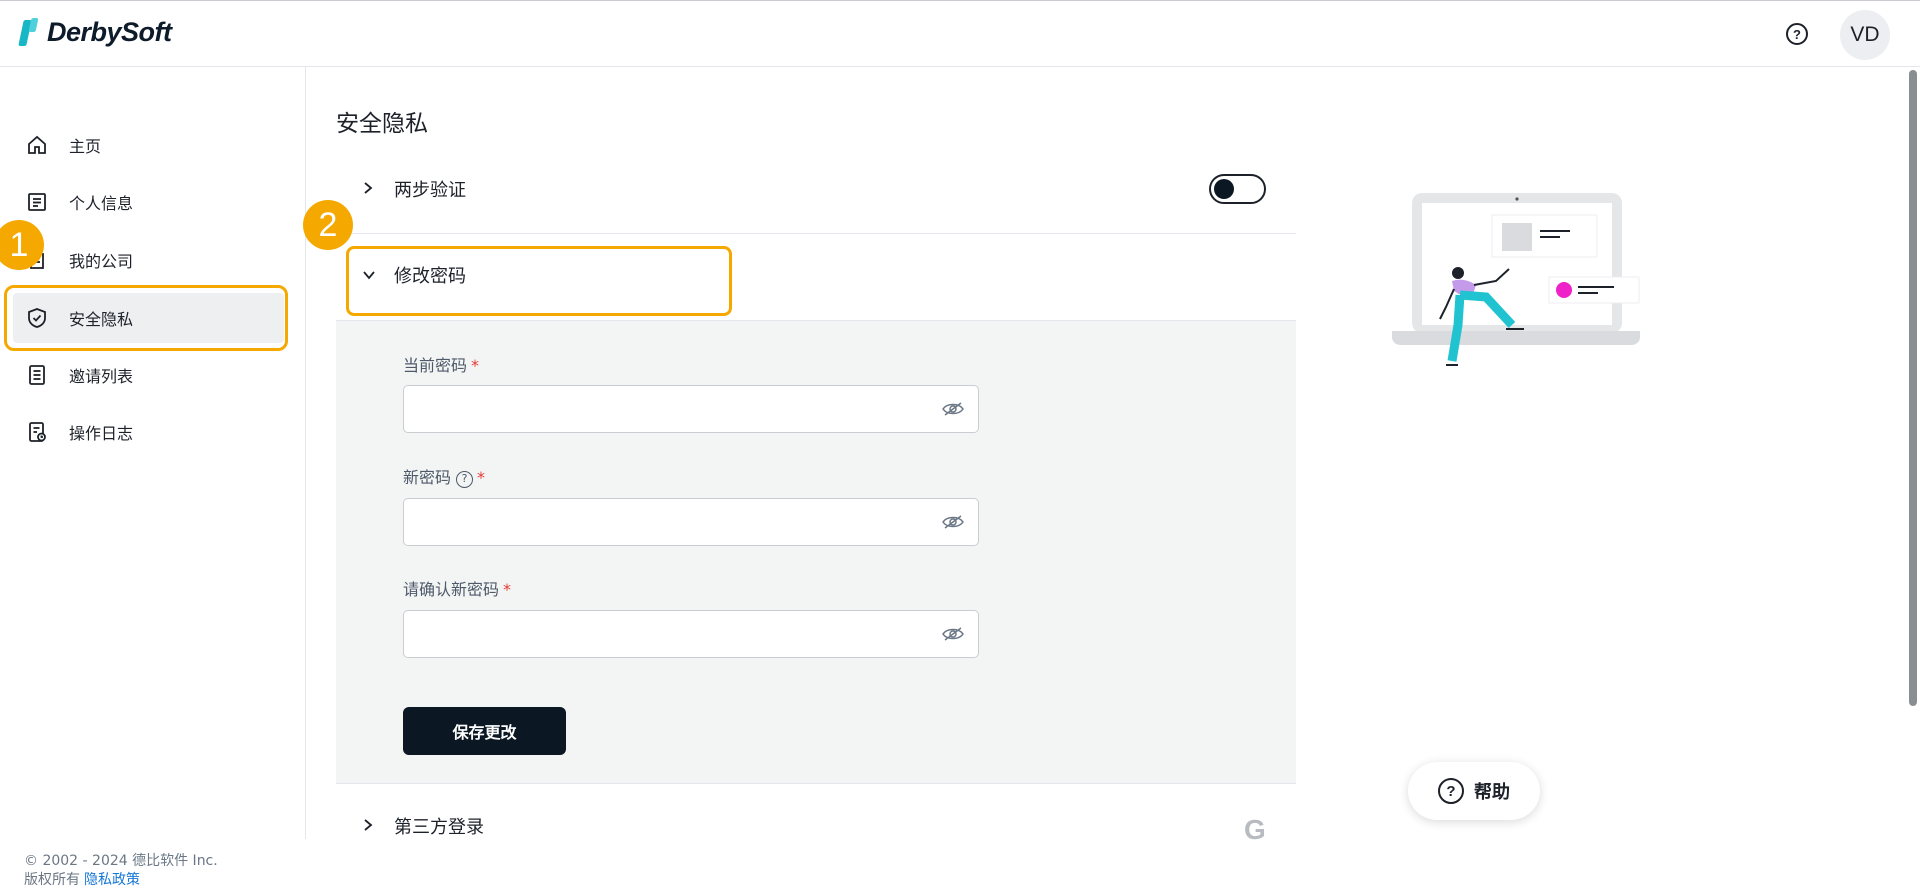  Describe the element at coordinates (430, 190) in the screenshot. I see `section-two-step-label: 两步验证` at that location.